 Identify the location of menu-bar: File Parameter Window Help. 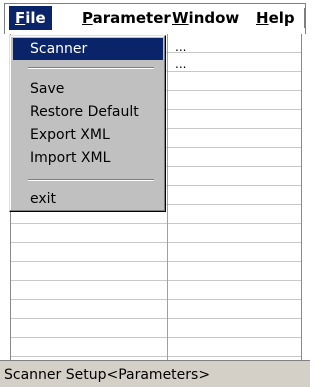
(155, 17).